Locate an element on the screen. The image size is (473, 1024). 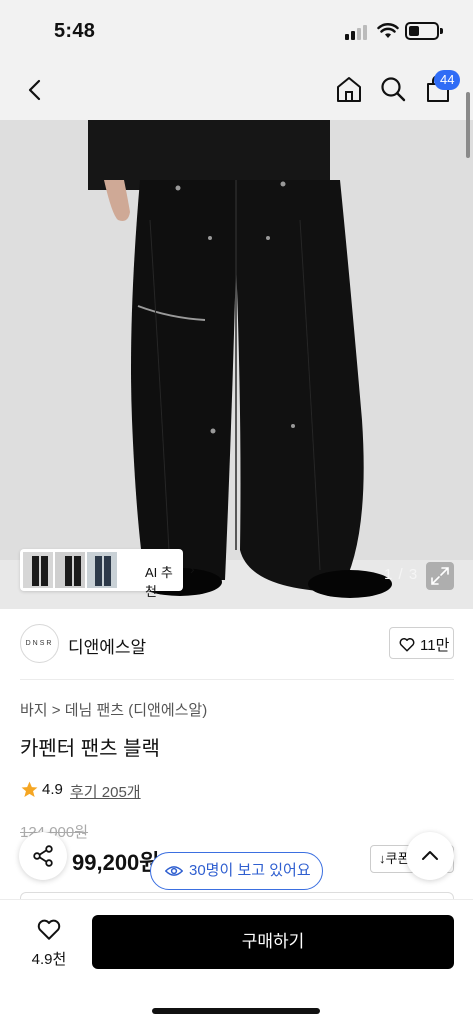
expand-button is located at coordinates (440, 576).